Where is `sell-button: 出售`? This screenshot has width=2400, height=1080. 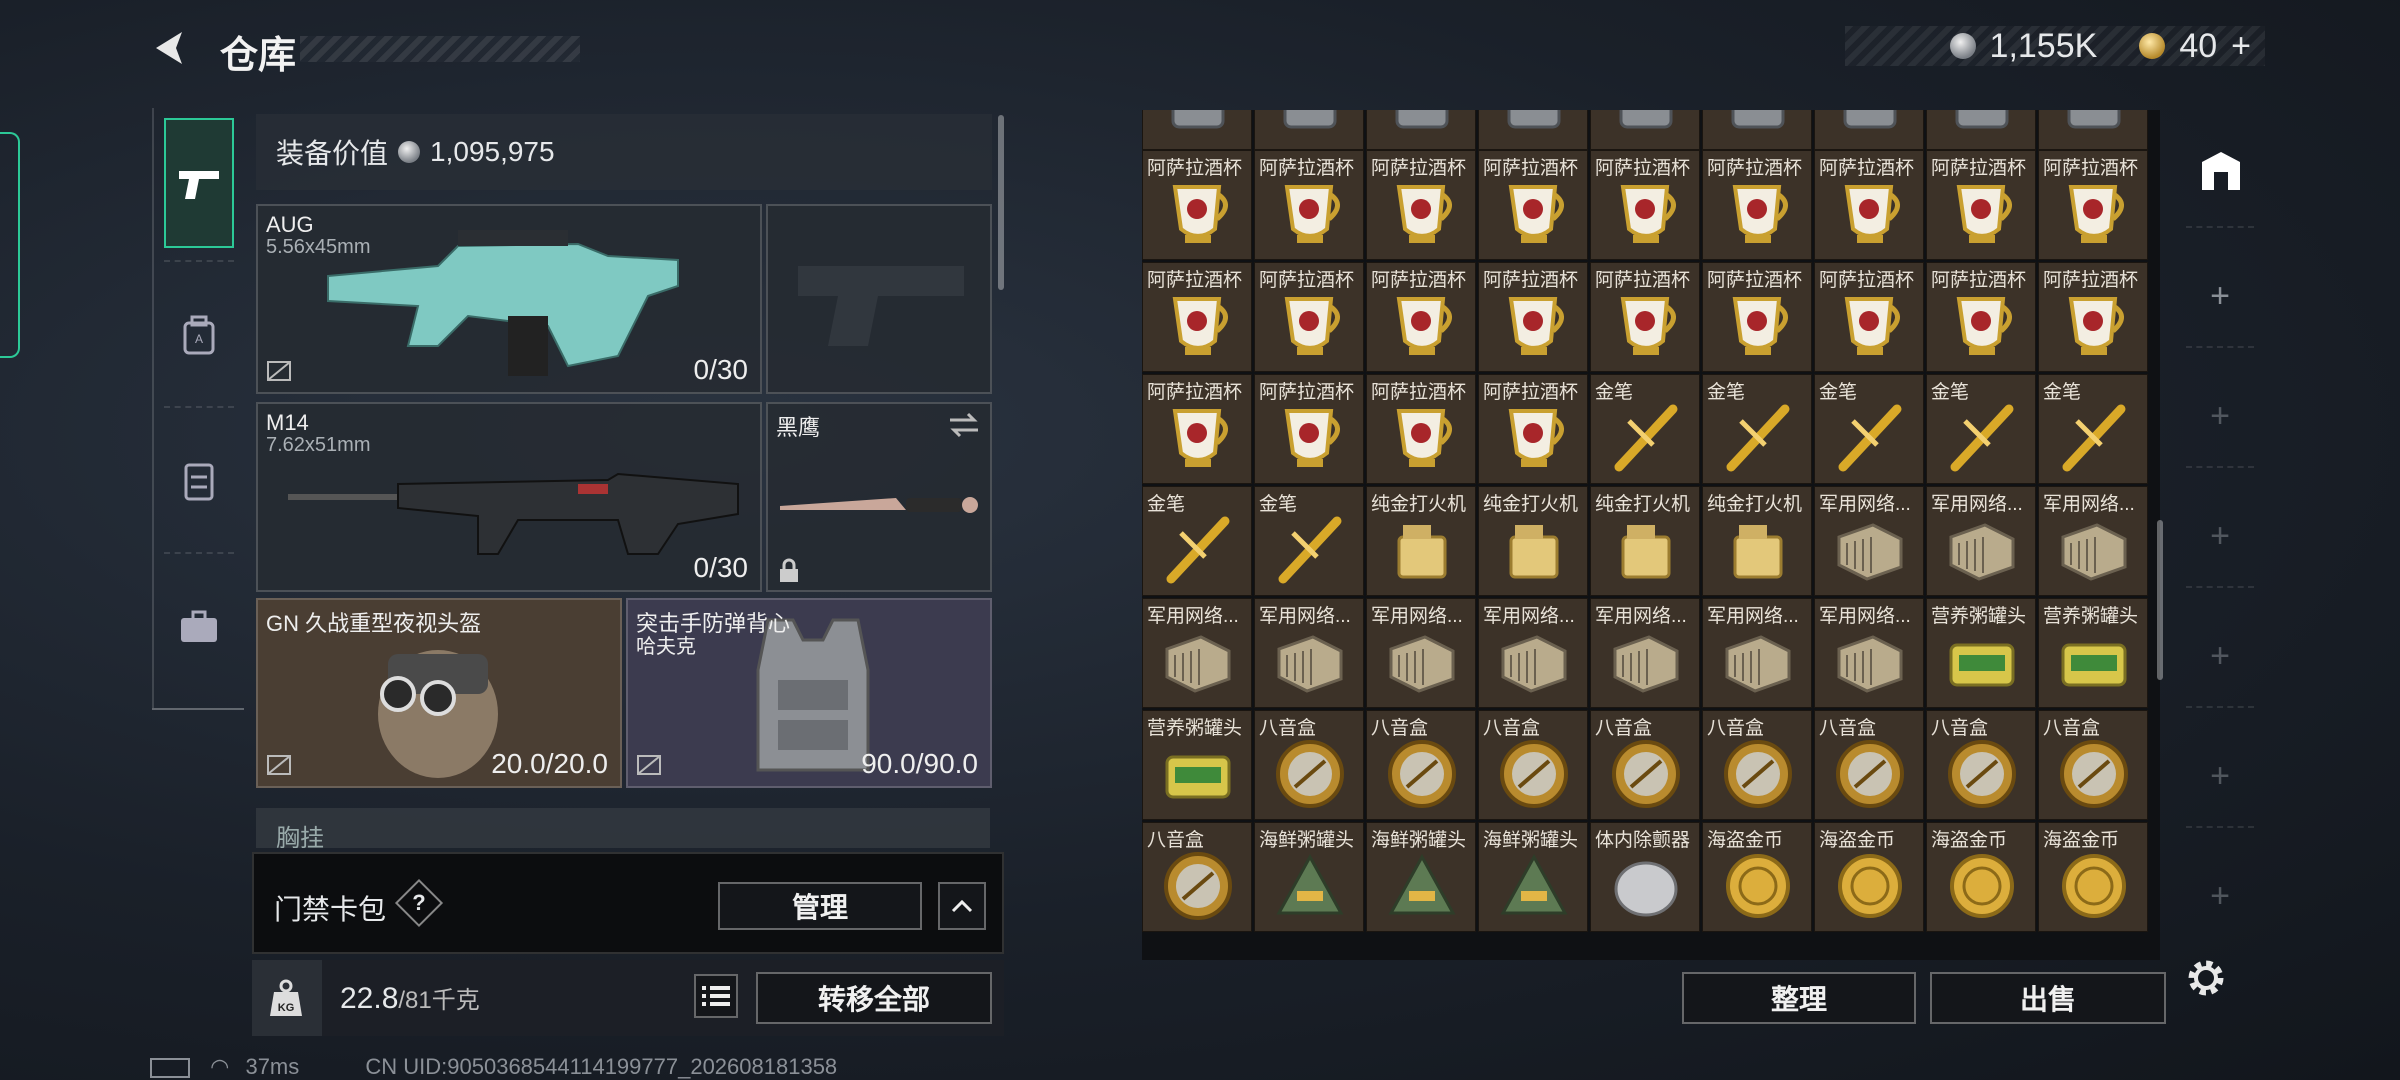 sell-button: 出售 is located at coordinates (2048, 998).